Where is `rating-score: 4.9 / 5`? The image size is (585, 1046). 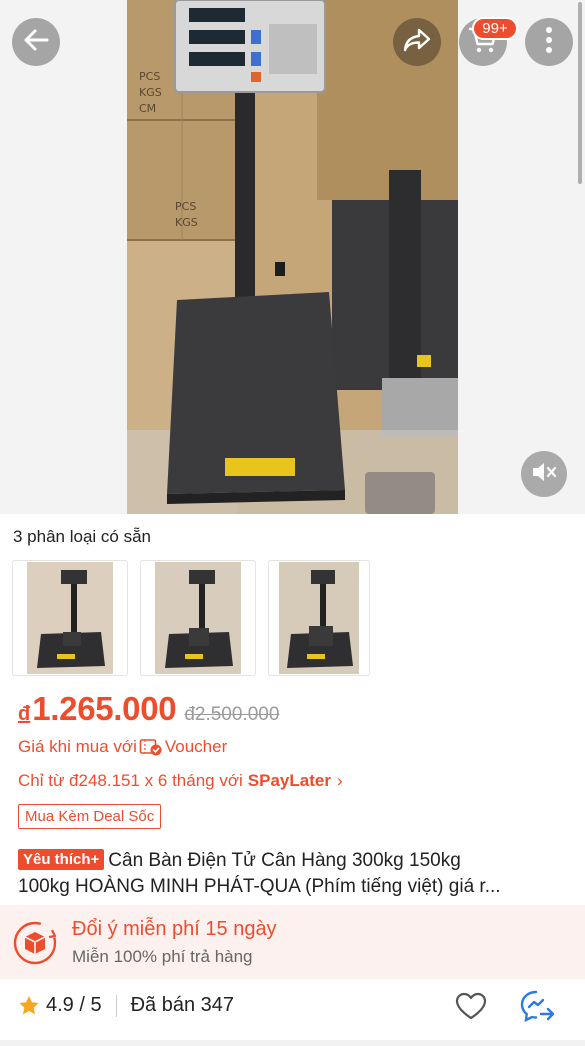
rating-score: 4.9 / 5 is located at coordinates (74, 1005).